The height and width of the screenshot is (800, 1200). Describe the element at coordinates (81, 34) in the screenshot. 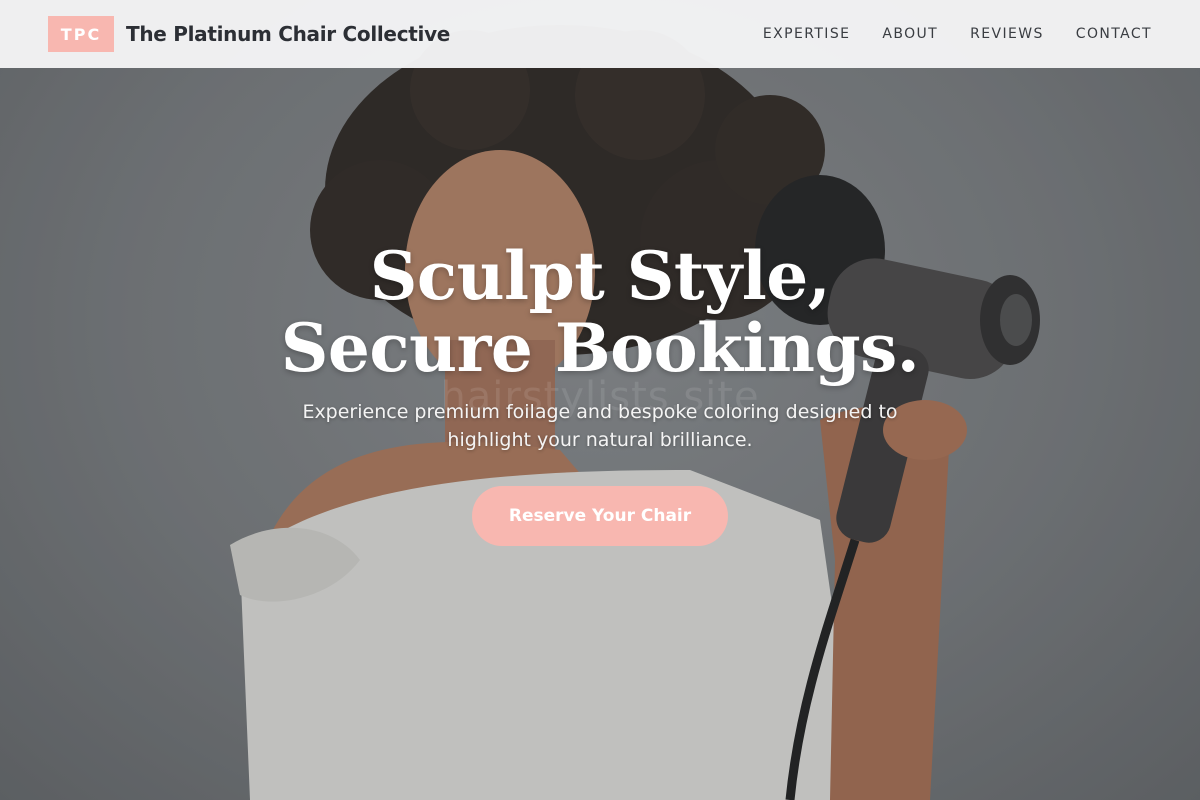

I see `logo-badge: TPC` at that location.